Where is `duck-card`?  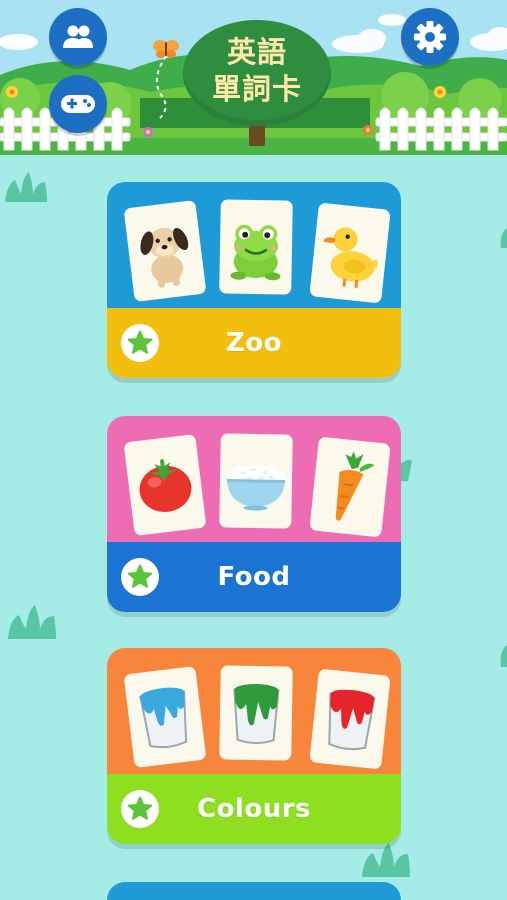
duck-card is located at coordinates (350, 253).